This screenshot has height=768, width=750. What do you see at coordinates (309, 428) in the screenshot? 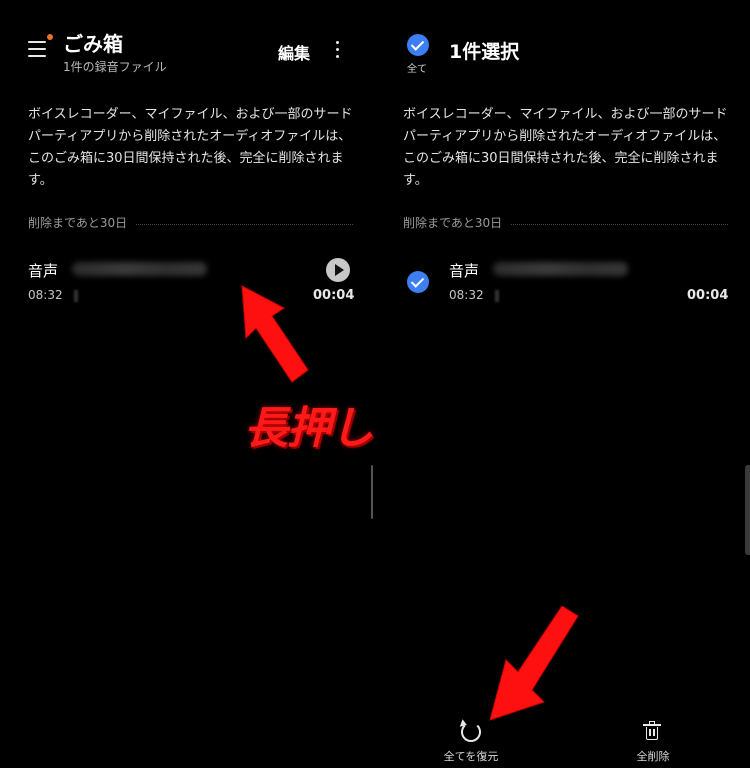
I see `long-press-annotation: 長押し` at bounding box center [309, 428].